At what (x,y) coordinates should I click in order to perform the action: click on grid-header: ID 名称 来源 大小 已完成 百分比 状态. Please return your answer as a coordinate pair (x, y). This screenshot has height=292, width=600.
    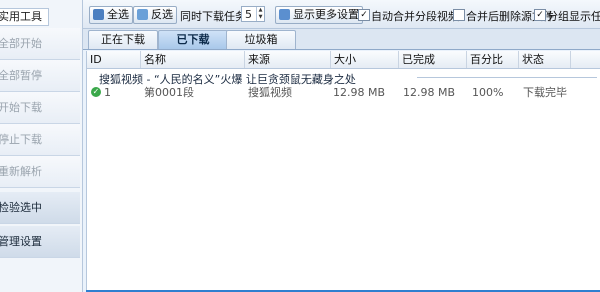
    Looking at the image, I should click on (343, 60).